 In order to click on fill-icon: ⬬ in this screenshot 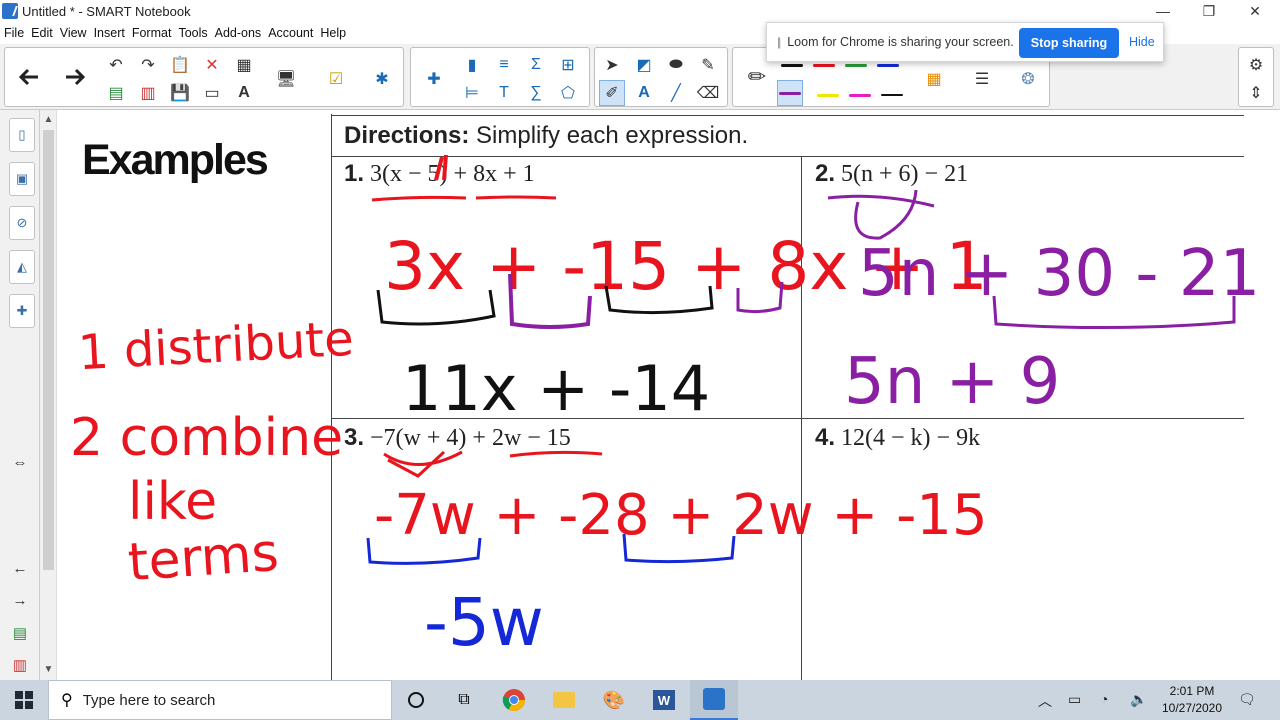, I will do `click(676, 65)`.